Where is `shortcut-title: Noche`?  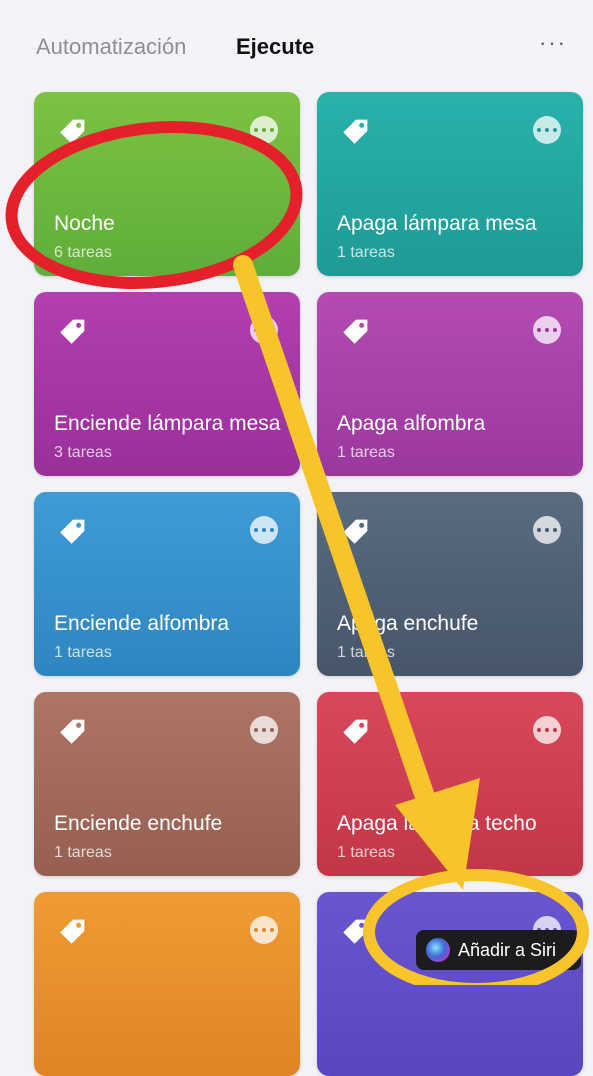
shortcut-title: Noche is located at coordinates (84, 223).